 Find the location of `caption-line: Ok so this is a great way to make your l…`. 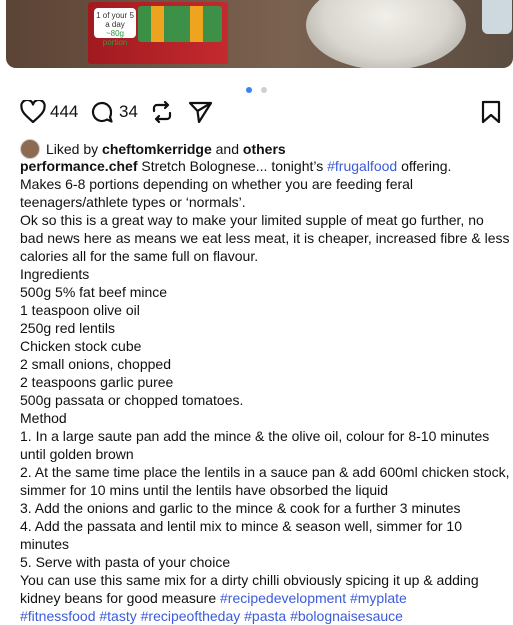

caption-line: Ok so this is a great way to make your l… is located at coordinates (265, 238).